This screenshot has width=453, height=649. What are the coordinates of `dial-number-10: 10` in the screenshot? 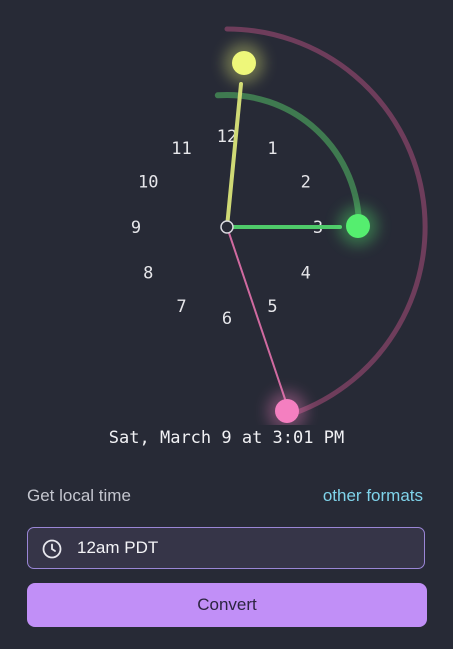 It's located at (148, 183).